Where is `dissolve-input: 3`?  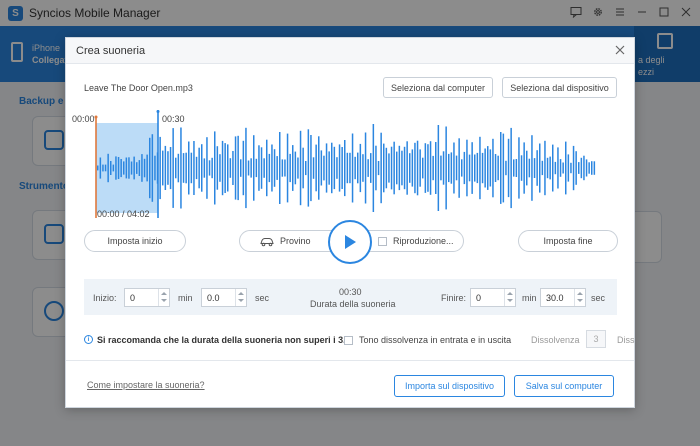 dissolve-input: 3 is located at coordinates (596, 339).